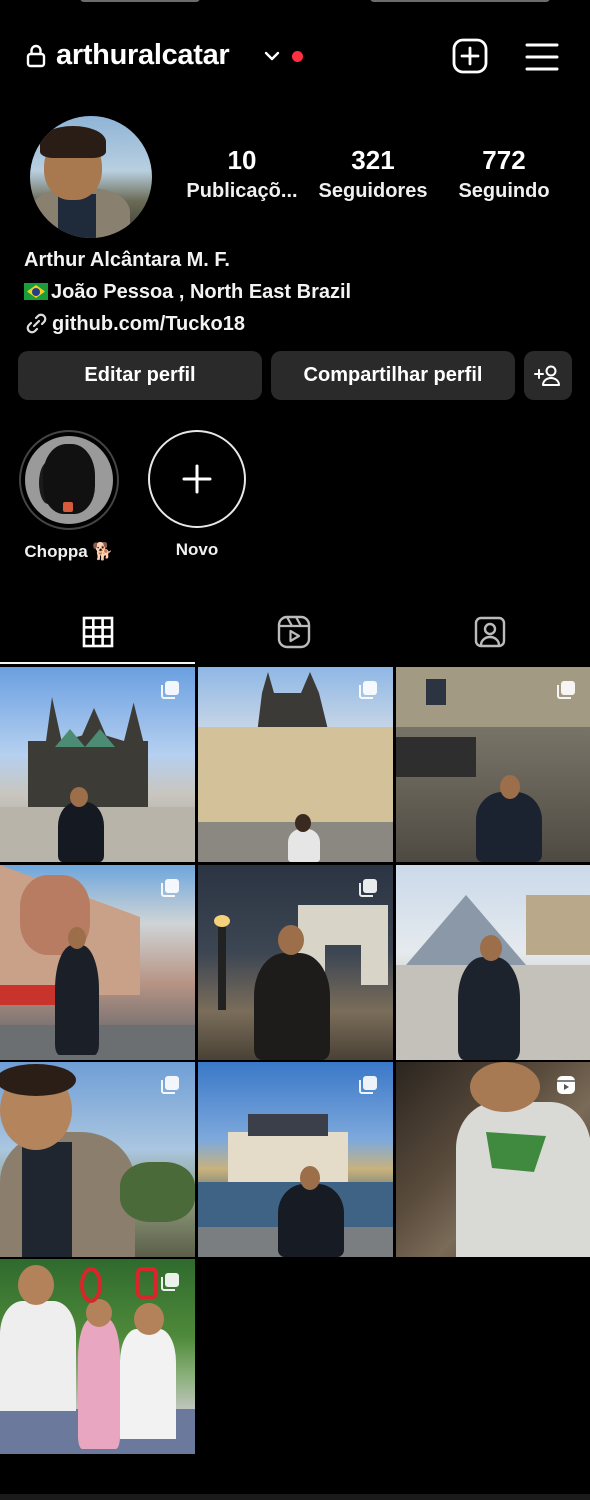 The width and height of the screenshot is (590, 1500). I want to click on following-count-value: 772, so click(504, 160).